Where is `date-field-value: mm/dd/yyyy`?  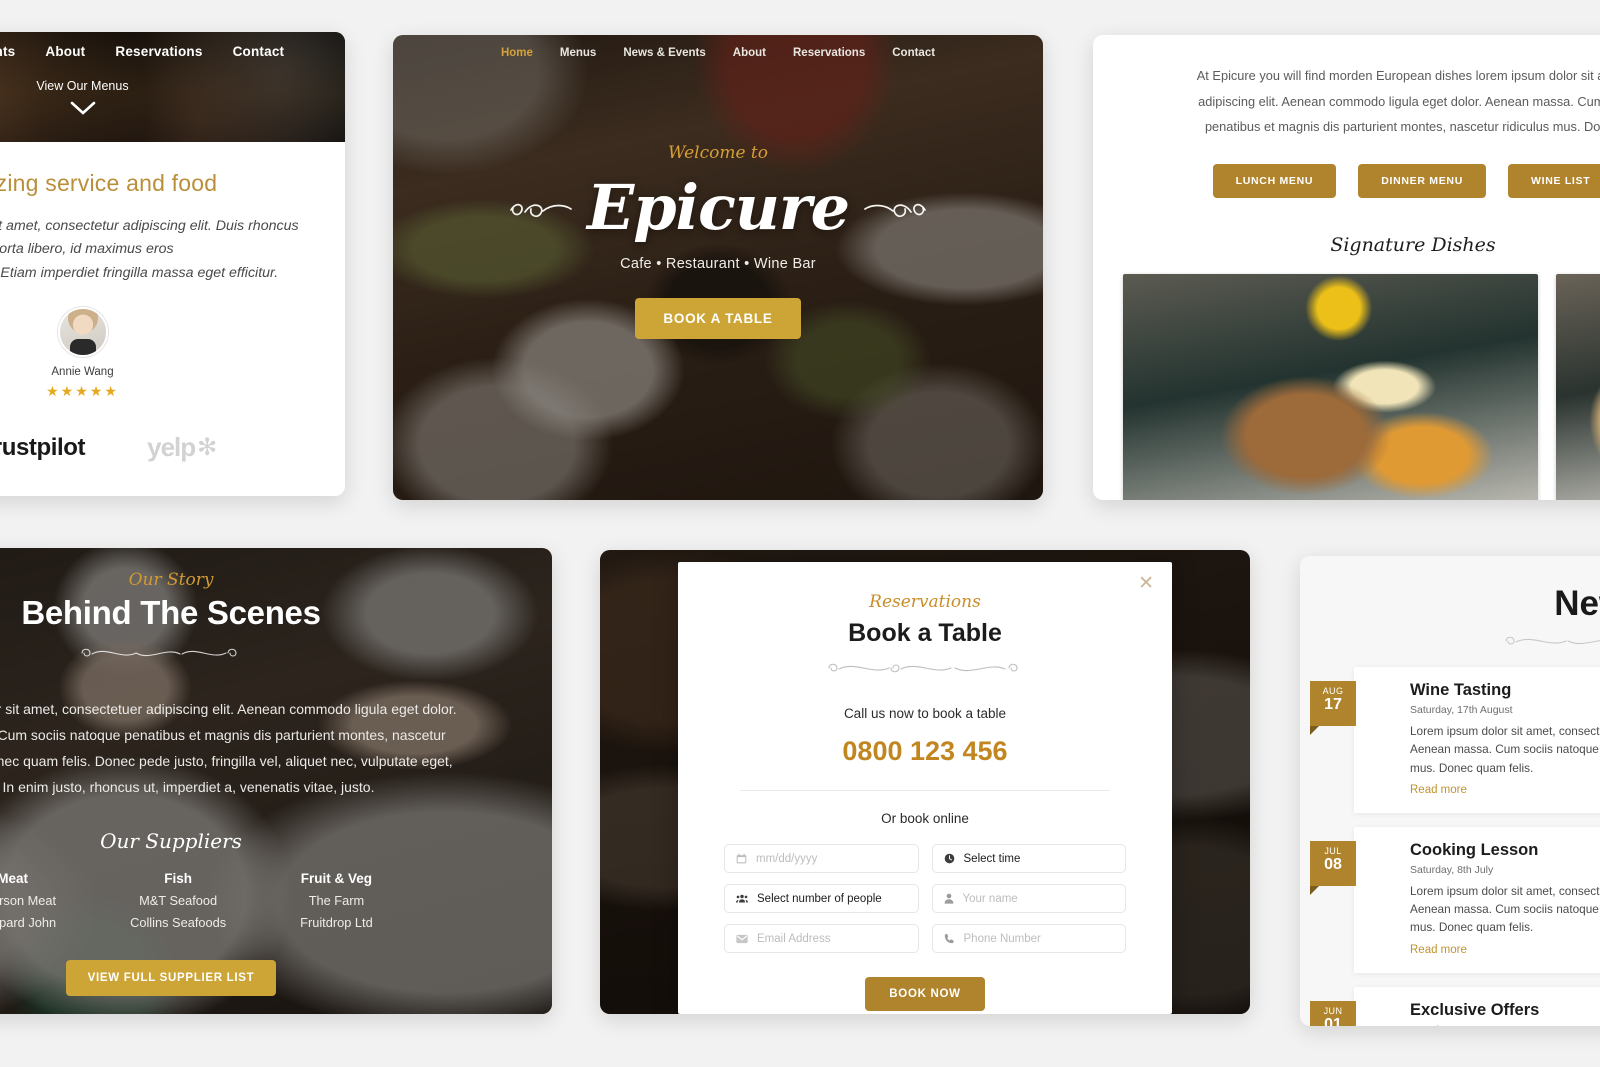
date-field-value: mm/dd/yyyy is located at coordinates (787, 858).